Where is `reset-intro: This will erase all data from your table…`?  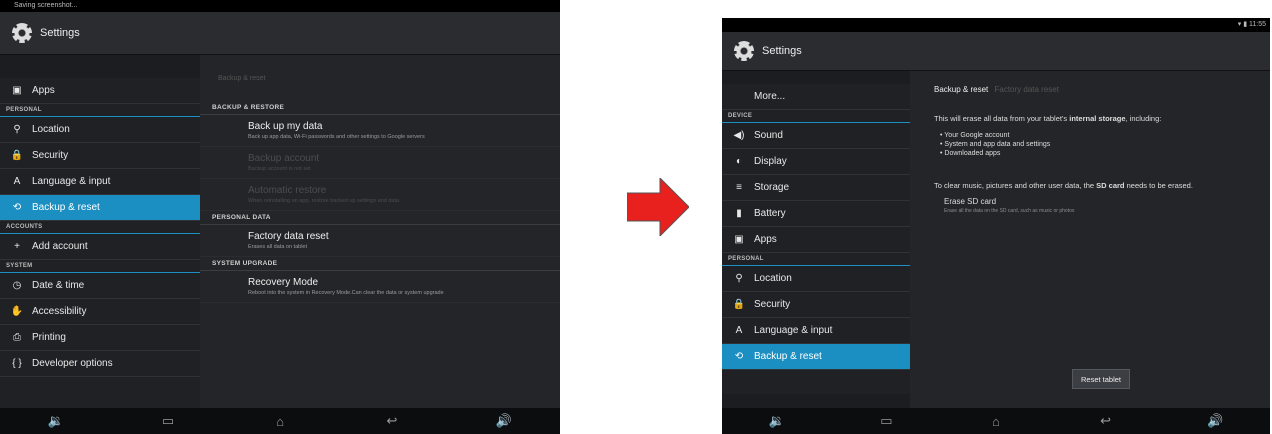
reset-intro: This will erase all data from your table… is located at coordinates (1090, 108).